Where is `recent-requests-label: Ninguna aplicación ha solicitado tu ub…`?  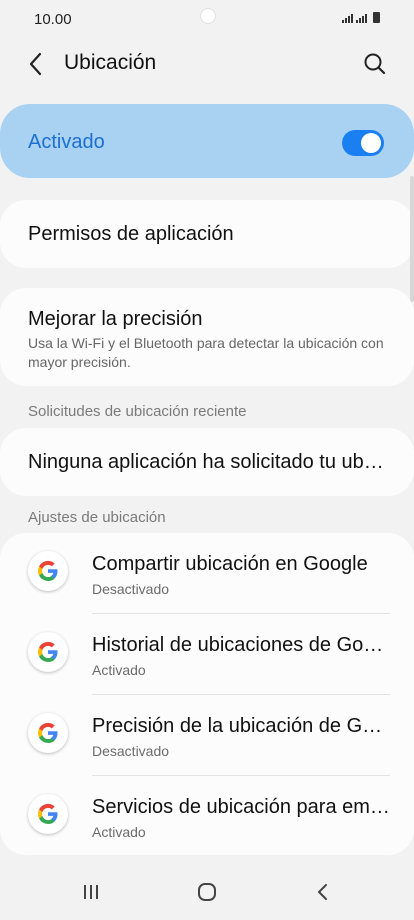
recent-requests-label: Ninguna aplicación ha solicitado tu ub… is located at coordinates (206, 462).